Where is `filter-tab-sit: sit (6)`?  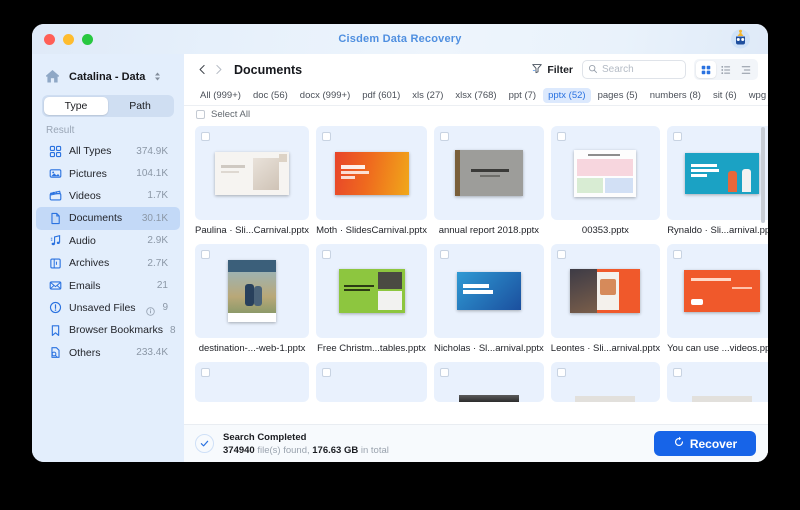
filter-tab-sit: sit (6) is located at coordinates (725, 95).